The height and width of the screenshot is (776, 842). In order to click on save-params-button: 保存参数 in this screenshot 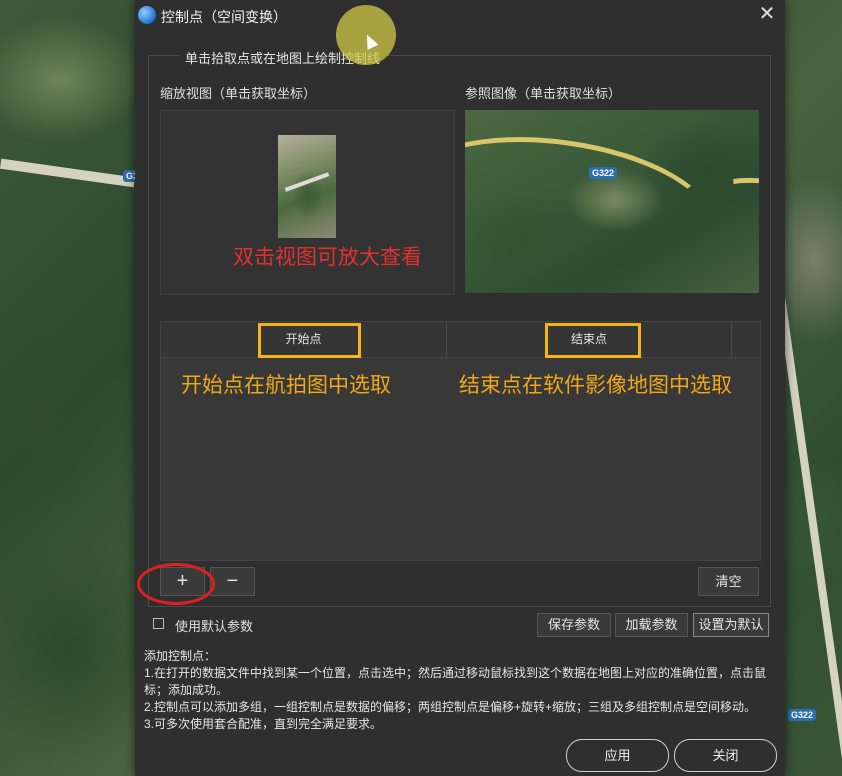, I will do `click(574, 625)`.